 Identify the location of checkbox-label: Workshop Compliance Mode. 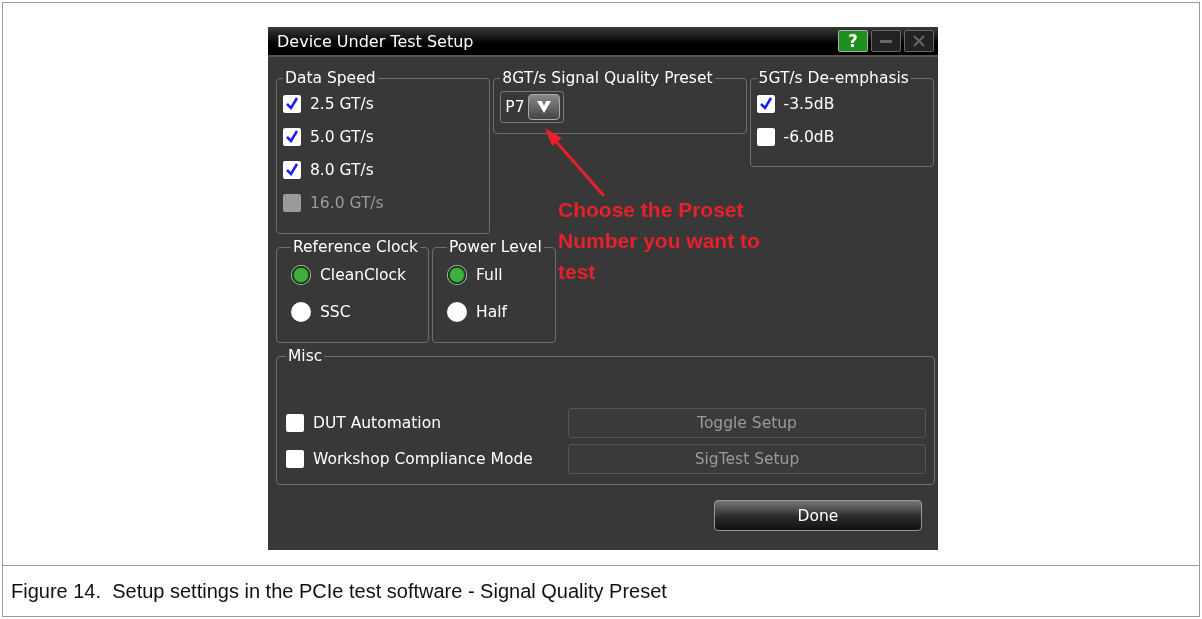
(423, 459).